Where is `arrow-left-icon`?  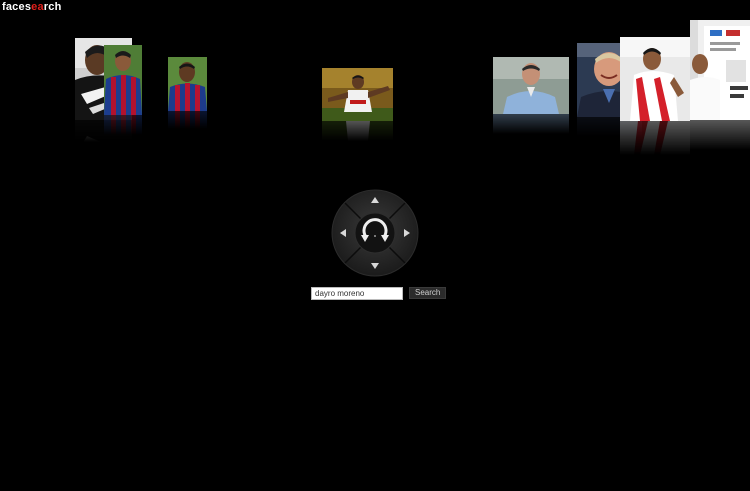 arrow-left-icon is located at coordinates (343, 233).